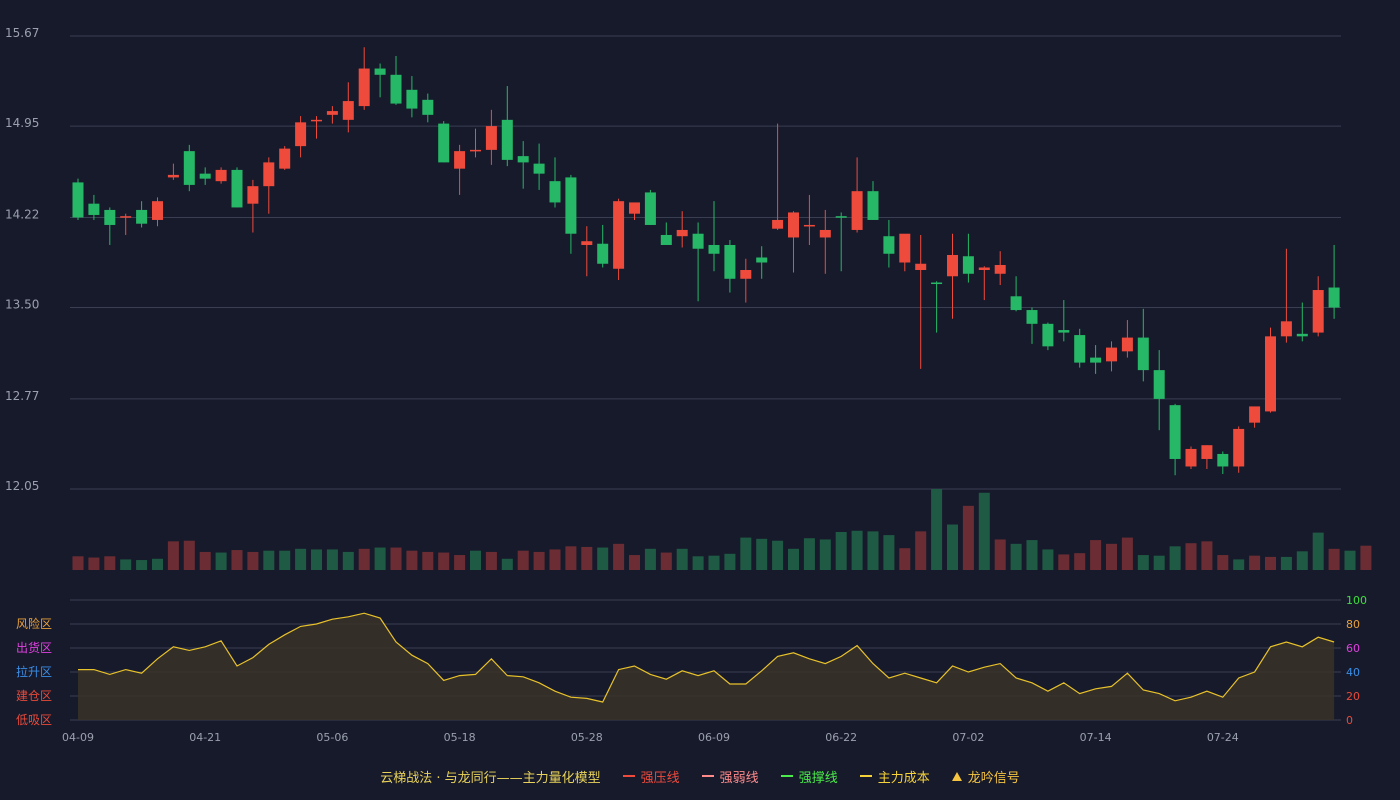  What do you see at coordinates (78, 737) in the screenshot?
I see `date-tick-label: 04-09` at bounding box center [78, 737].